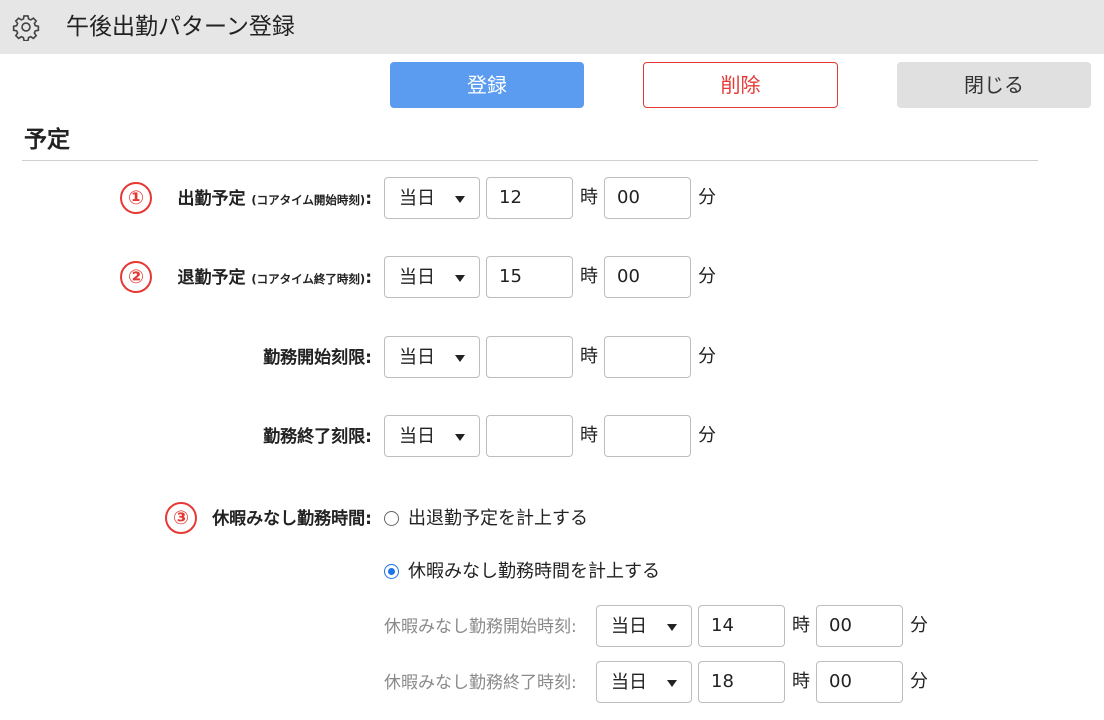 This screenshot has width=1104, height=720. Describe the element at coordinates (859, 626) in the screenshot. I see `deemed-start-minute-input: 00` at that location.